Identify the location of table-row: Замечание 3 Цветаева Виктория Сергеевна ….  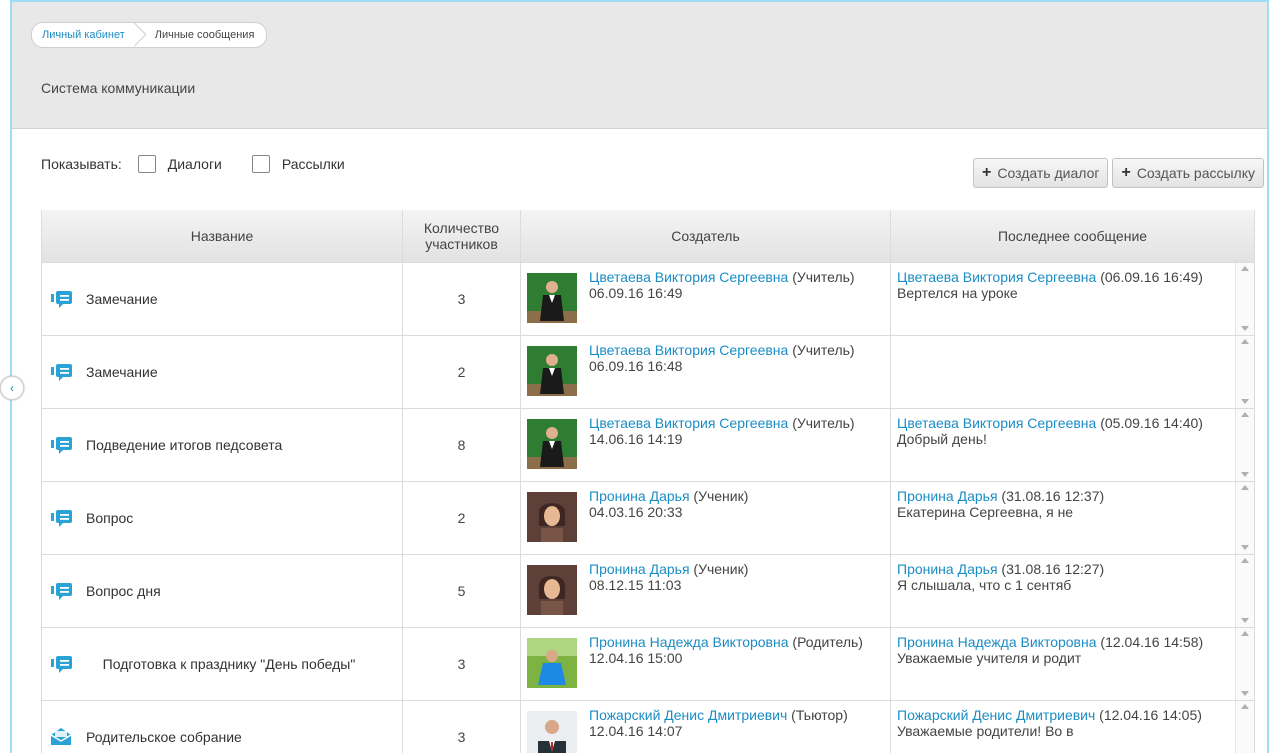
(648, 299).